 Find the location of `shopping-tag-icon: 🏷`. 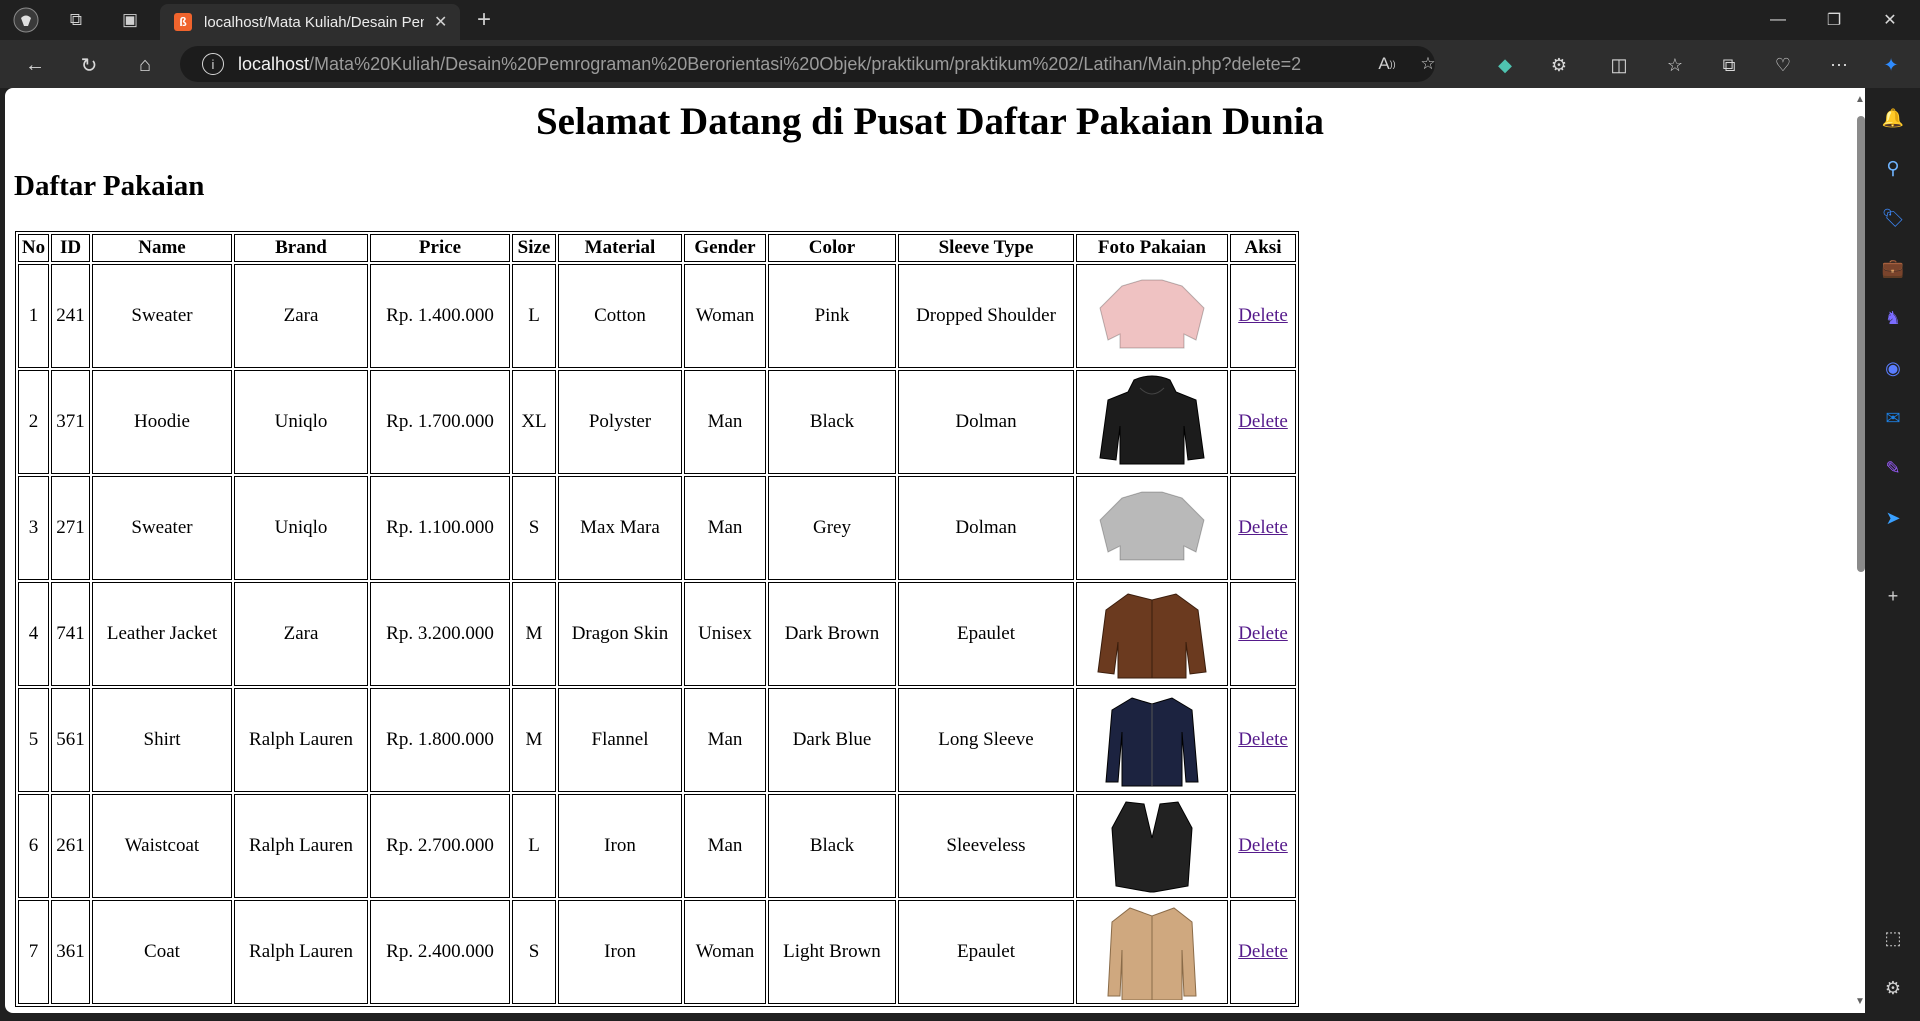

shopping-tag-icon: 🏷 is located at coordinates (1893, 218).